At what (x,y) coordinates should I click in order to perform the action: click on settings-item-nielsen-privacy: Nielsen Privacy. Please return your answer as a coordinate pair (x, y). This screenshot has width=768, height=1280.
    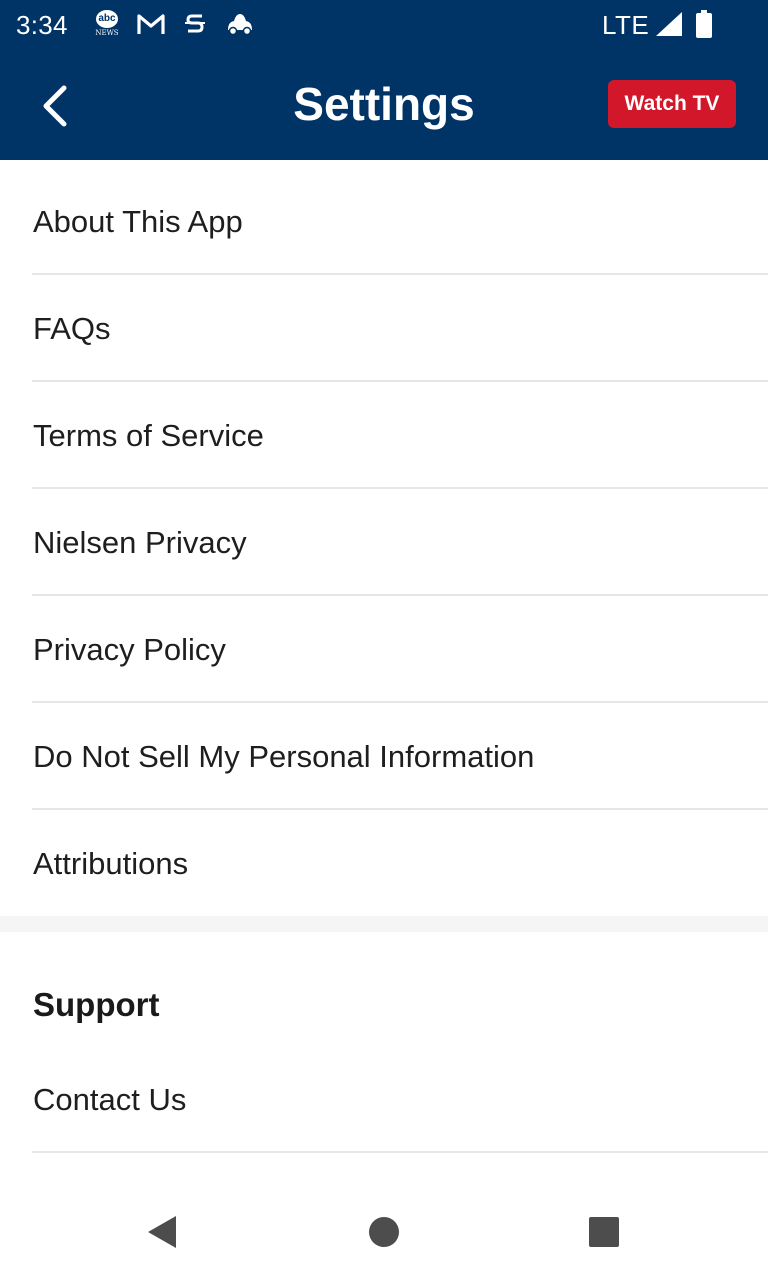
    Looking at the image, I should click on (384, 542).